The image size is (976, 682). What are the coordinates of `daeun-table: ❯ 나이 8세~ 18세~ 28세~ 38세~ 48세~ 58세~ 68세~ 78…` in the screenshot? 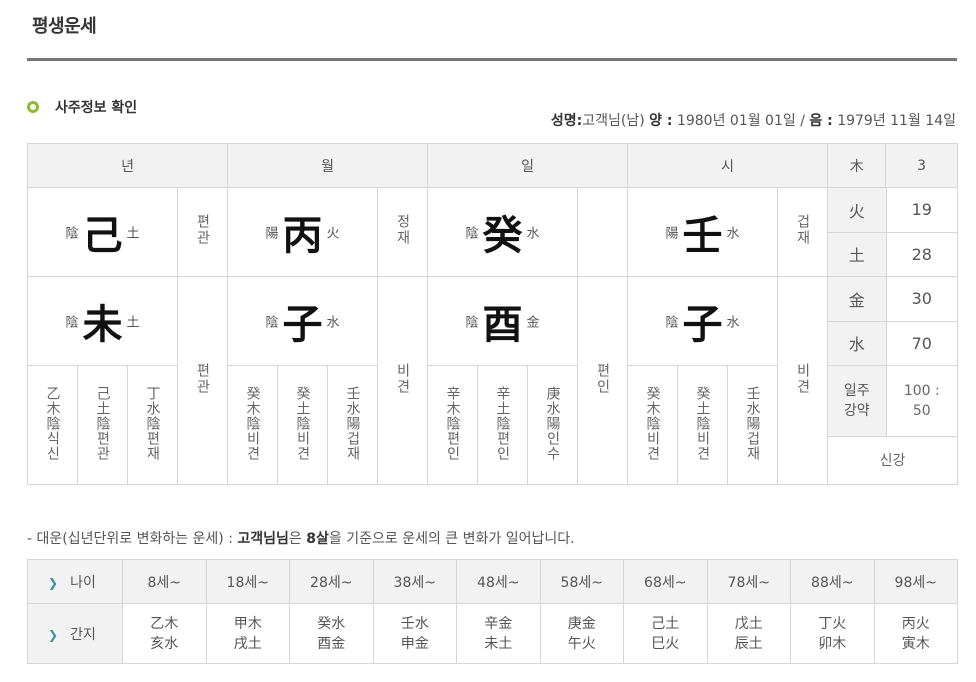 It's located at (492, 611).